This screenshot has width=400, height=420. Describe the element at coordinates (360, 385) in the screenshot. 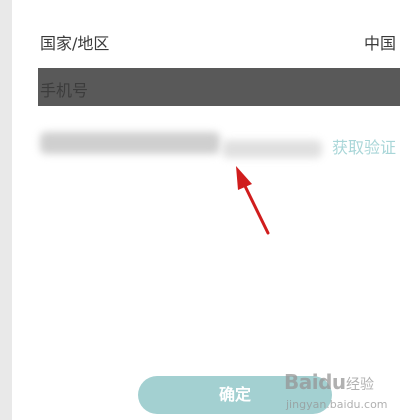

I see `watermark-suffix: 经验` at that location.